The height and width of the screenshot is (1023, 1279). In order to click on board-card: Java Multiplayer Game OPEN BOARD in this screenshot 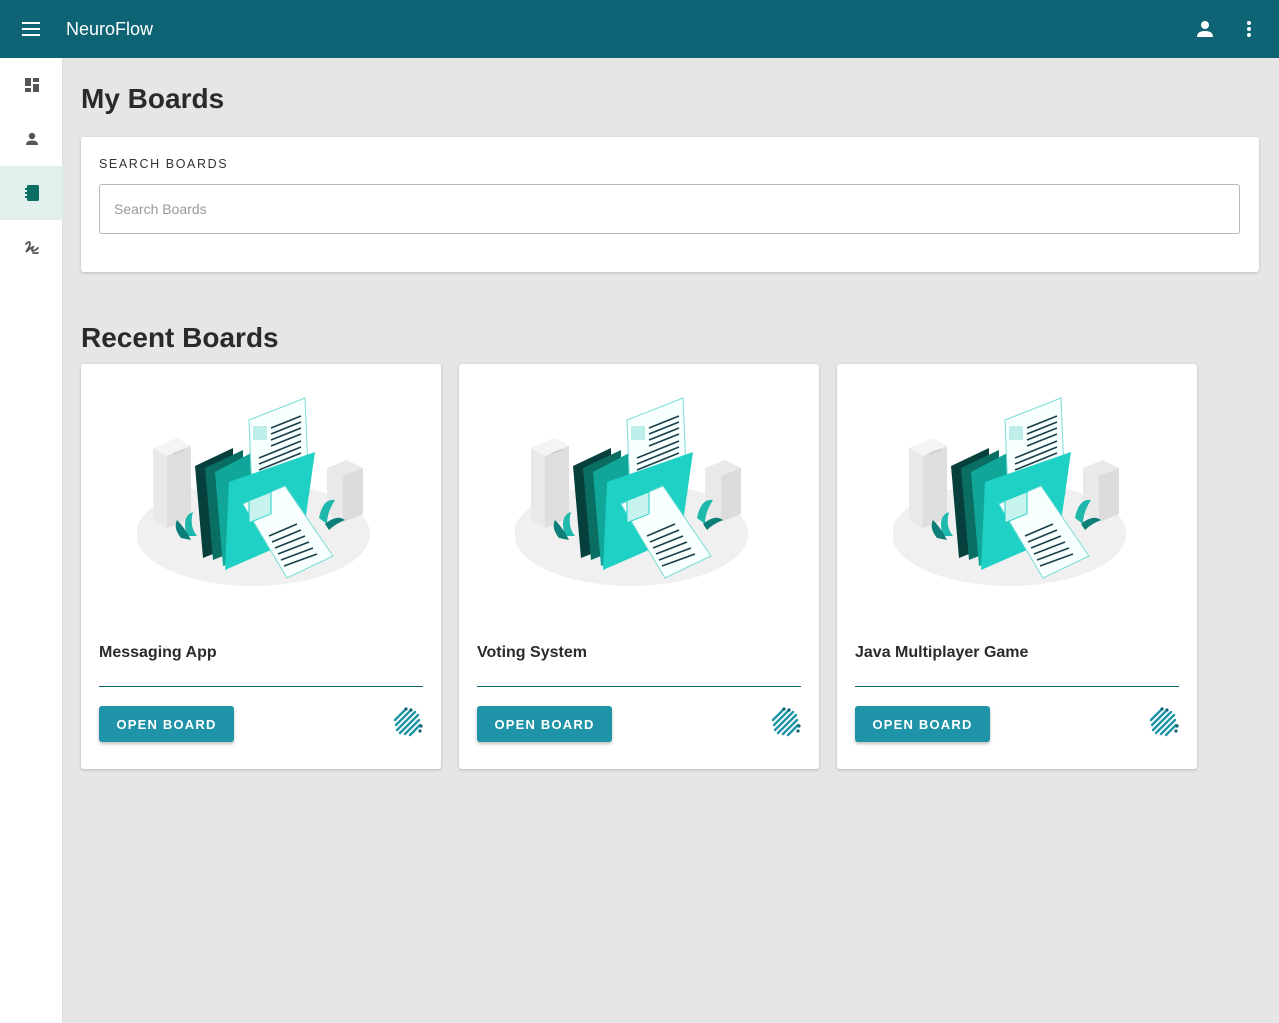, I will do `click(1017, 566)`.